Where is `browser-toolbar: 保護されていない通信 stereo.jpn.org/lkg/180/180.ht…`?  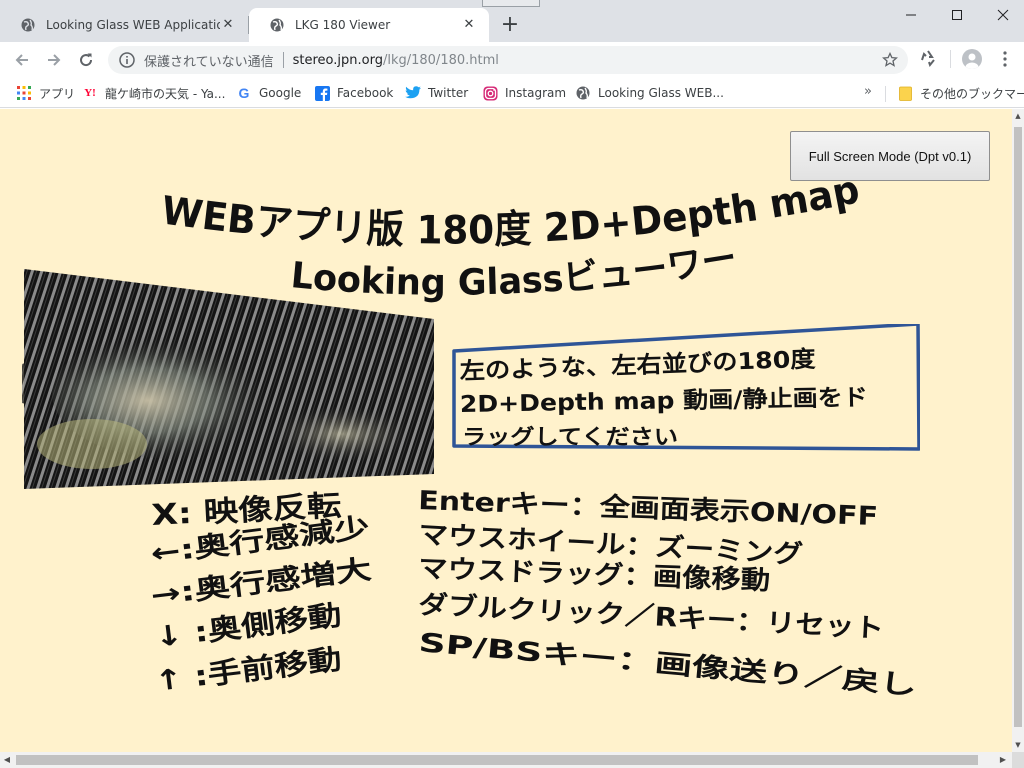 browser-toolbar: 保護されていない通信 stereo.jpn.org/lkg/180/180.ht… is located at coordinates (512, 60).